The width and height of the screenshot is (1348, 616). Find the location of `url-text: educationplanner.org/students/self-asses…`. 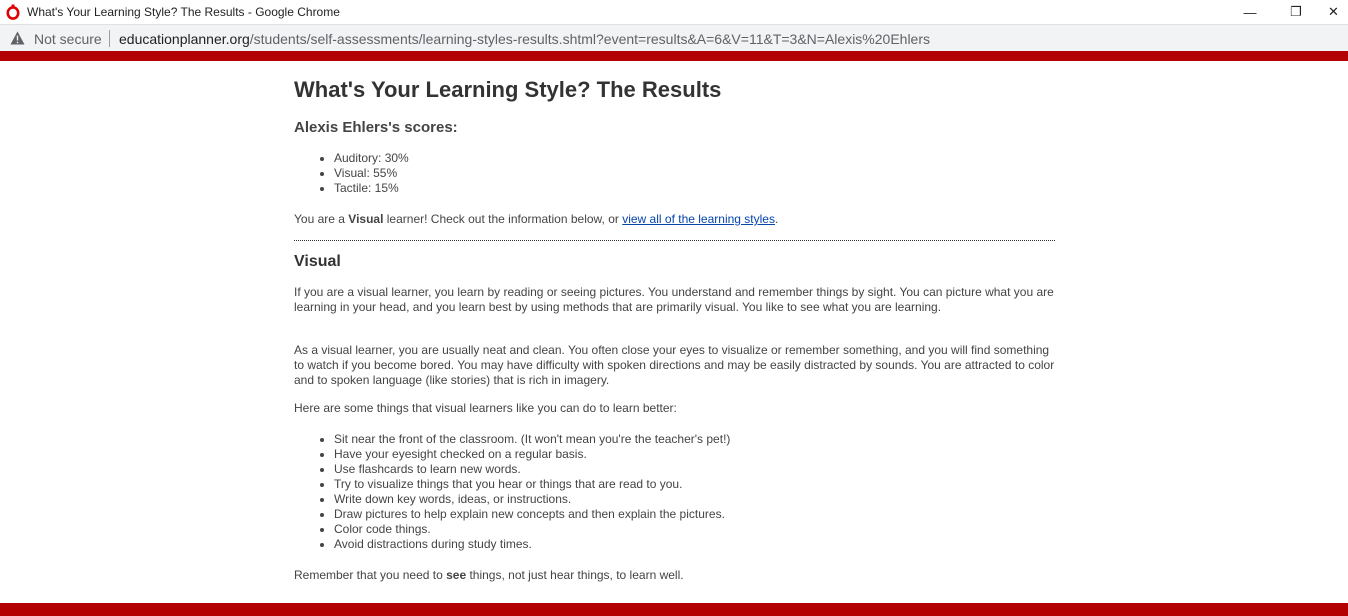

url-text: educationplanner.org/students/self-asses… is located at coordinates (524, 39).